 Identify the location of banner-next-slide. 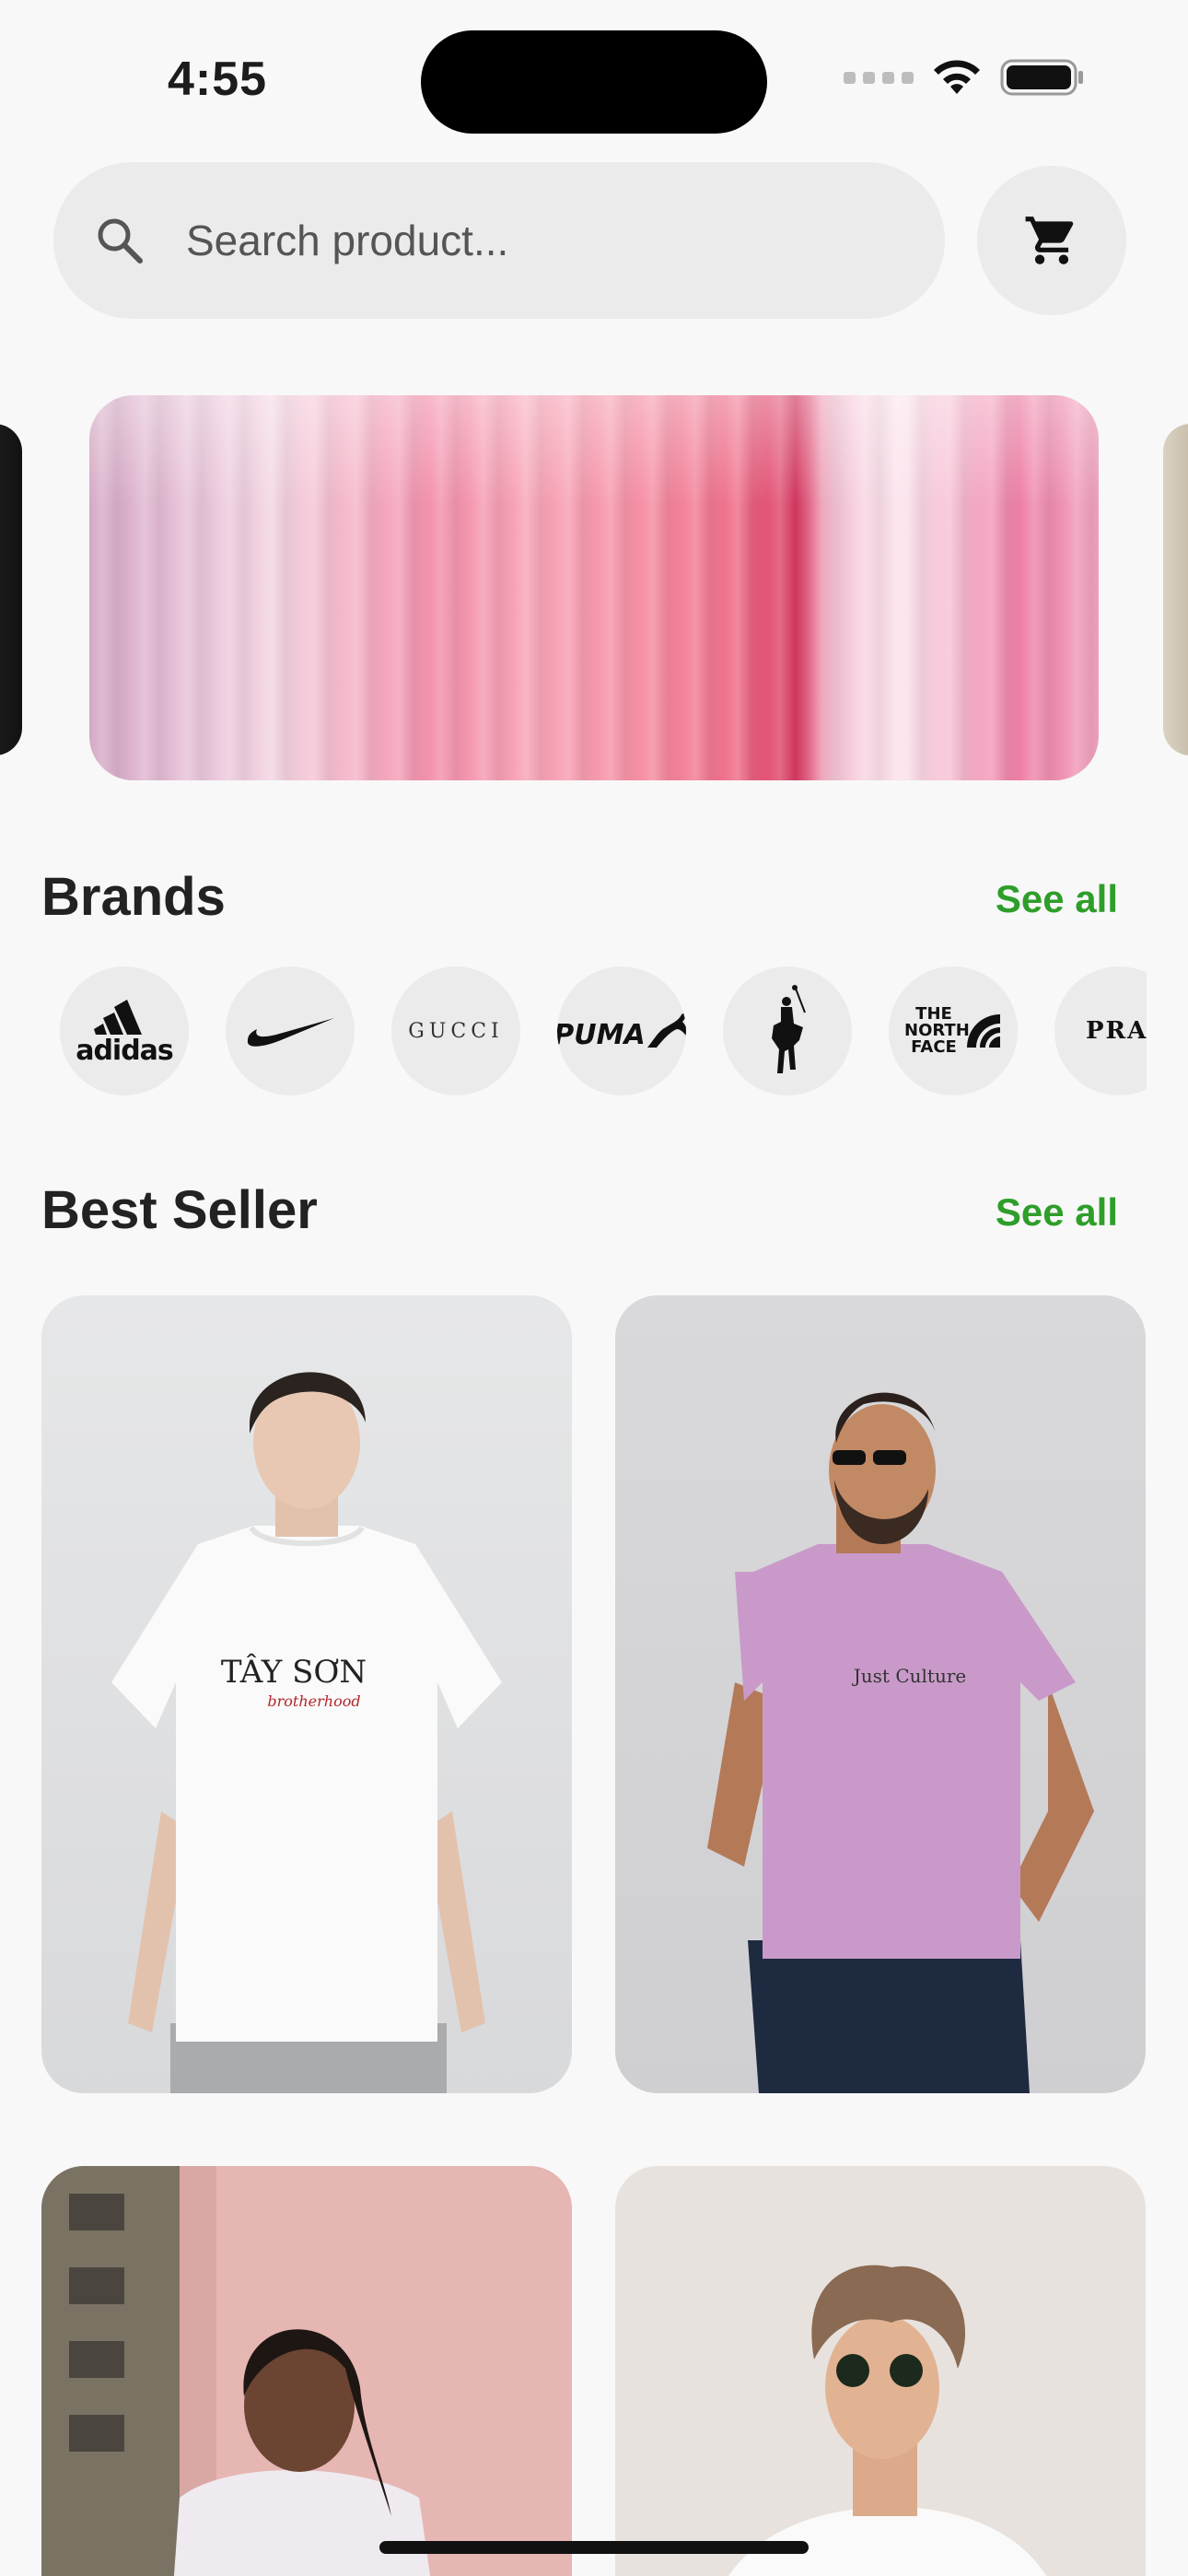
(1175, 589).